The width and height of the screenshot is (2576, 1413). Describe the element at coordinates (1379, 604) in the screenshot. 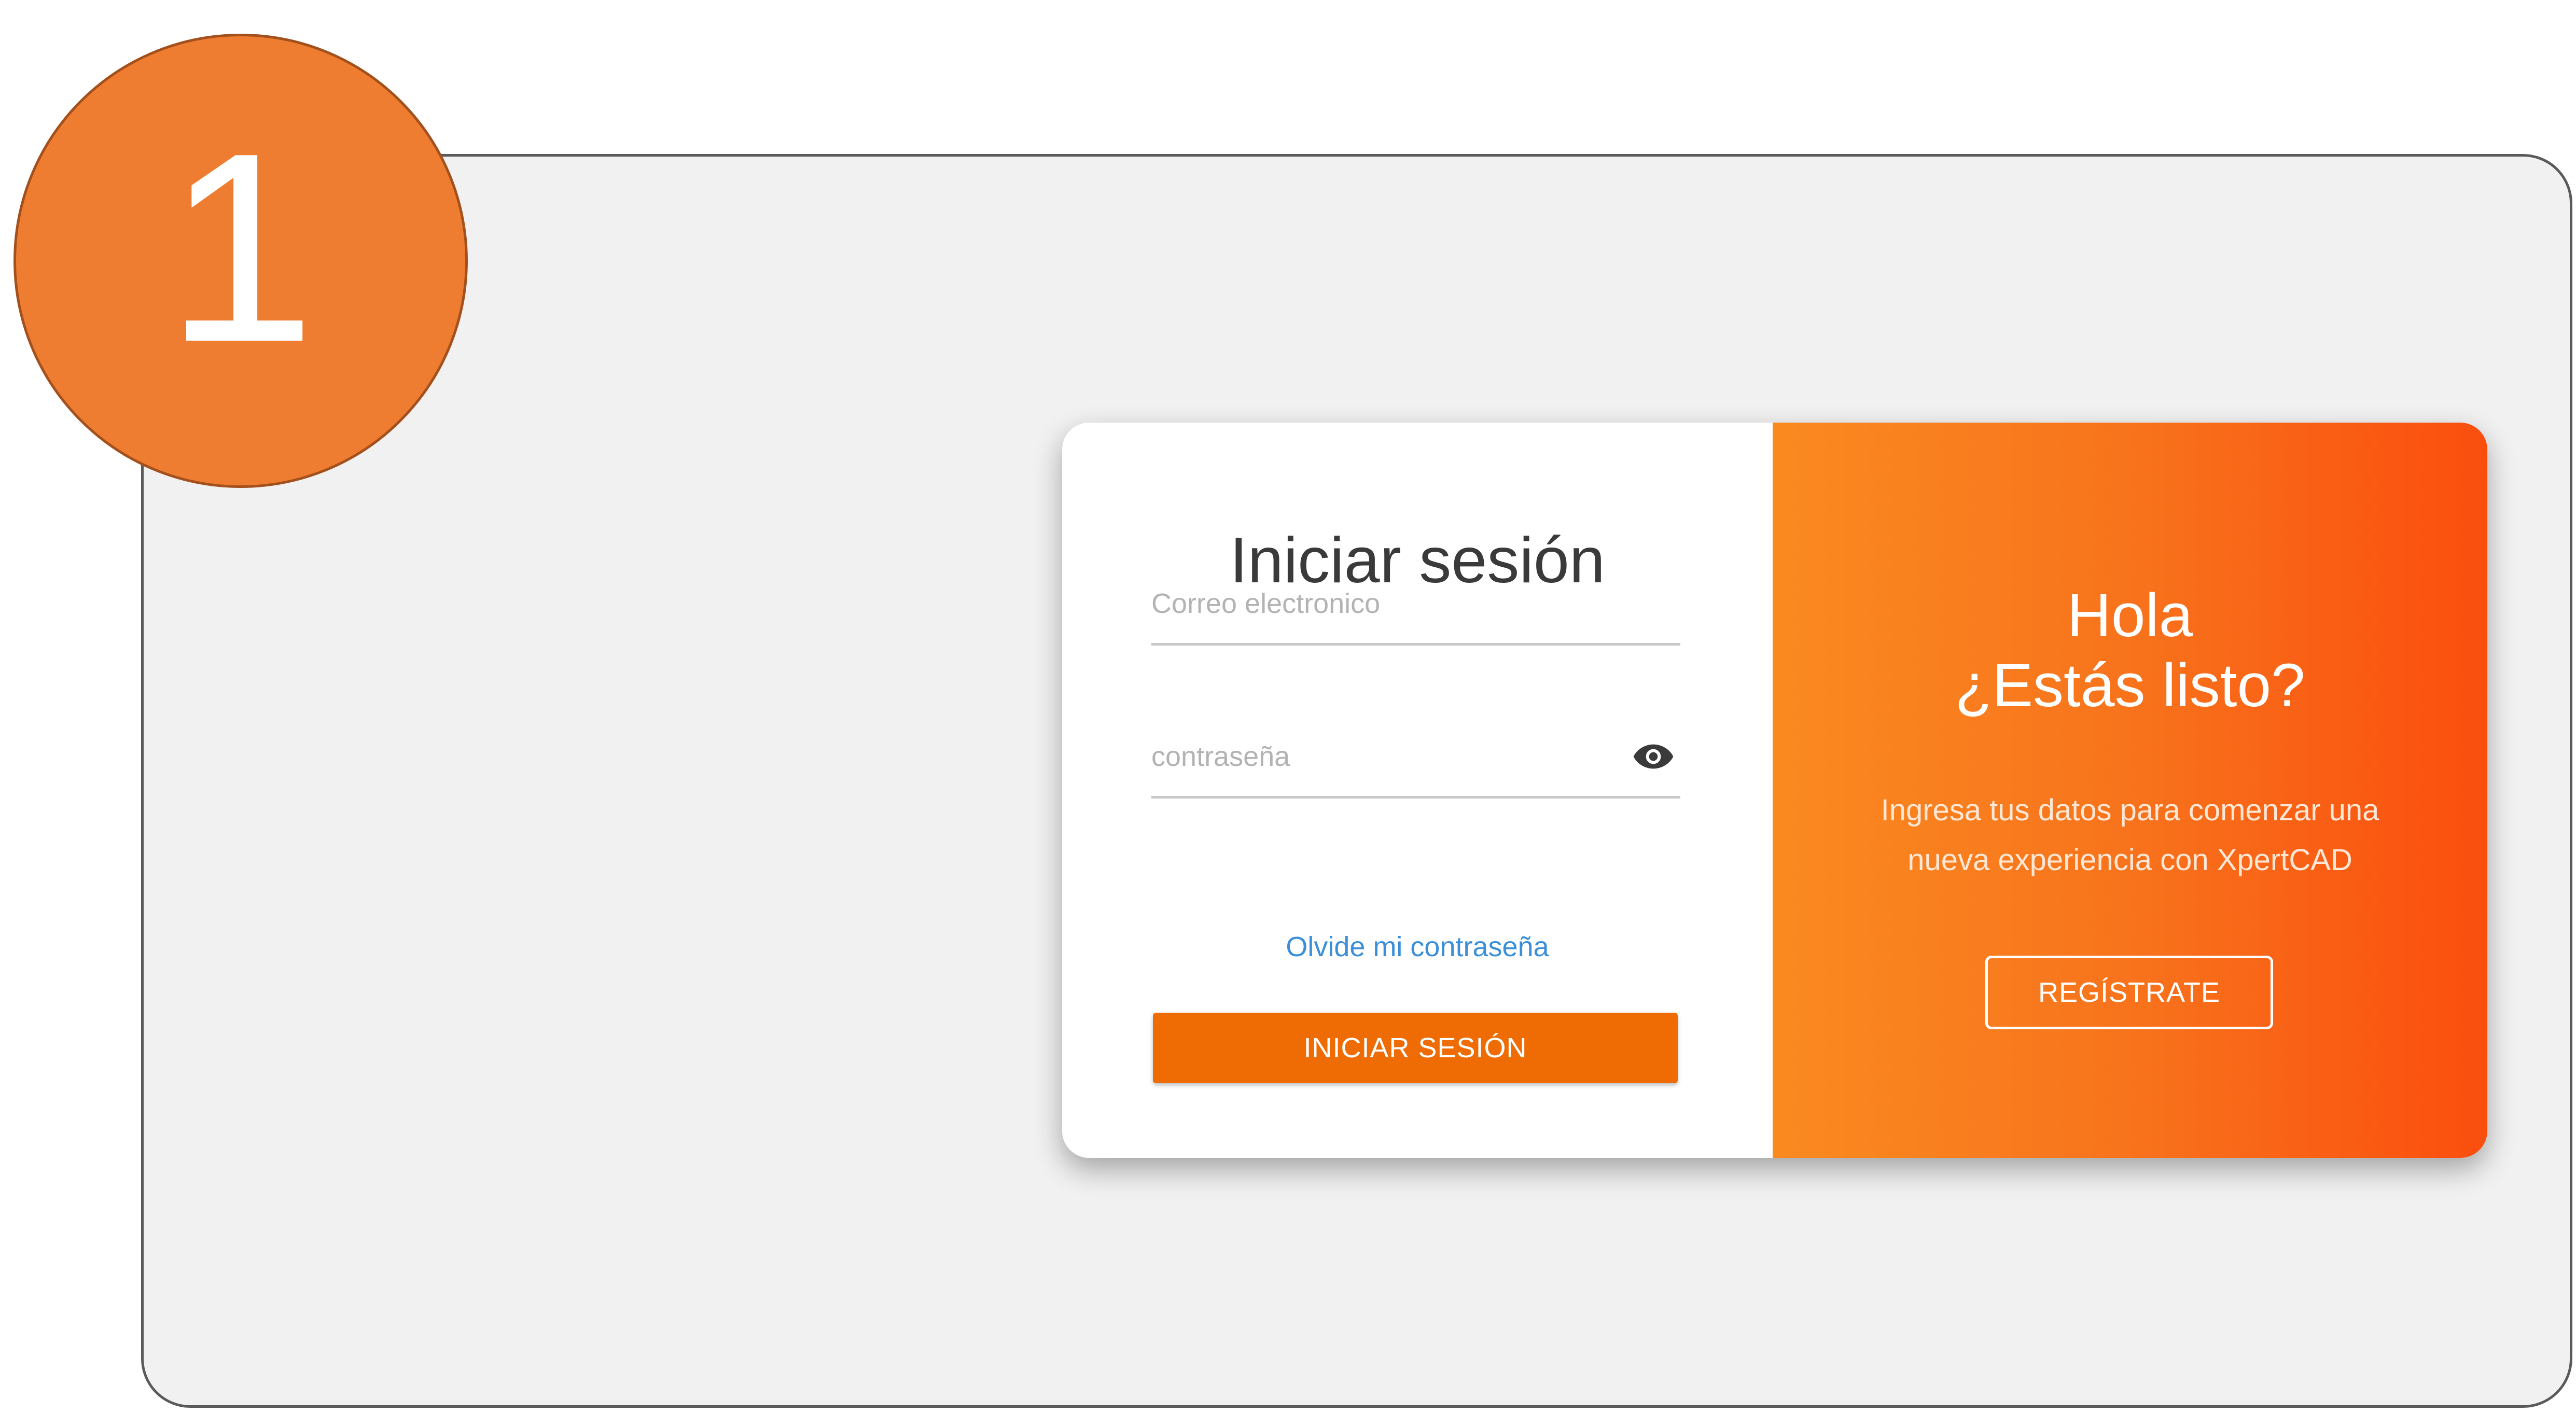

I see `email-input` at that location.